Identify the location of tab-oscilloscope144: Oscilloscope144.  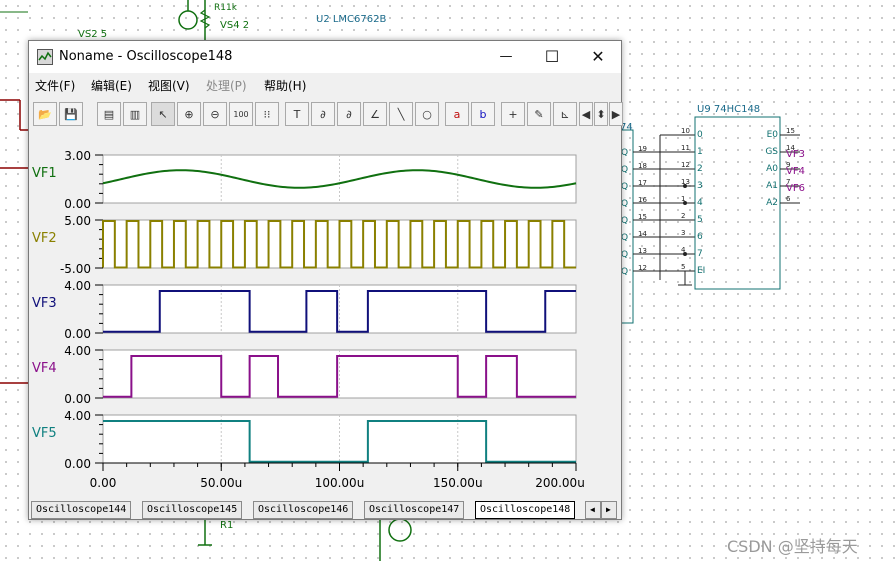
(81, 510).